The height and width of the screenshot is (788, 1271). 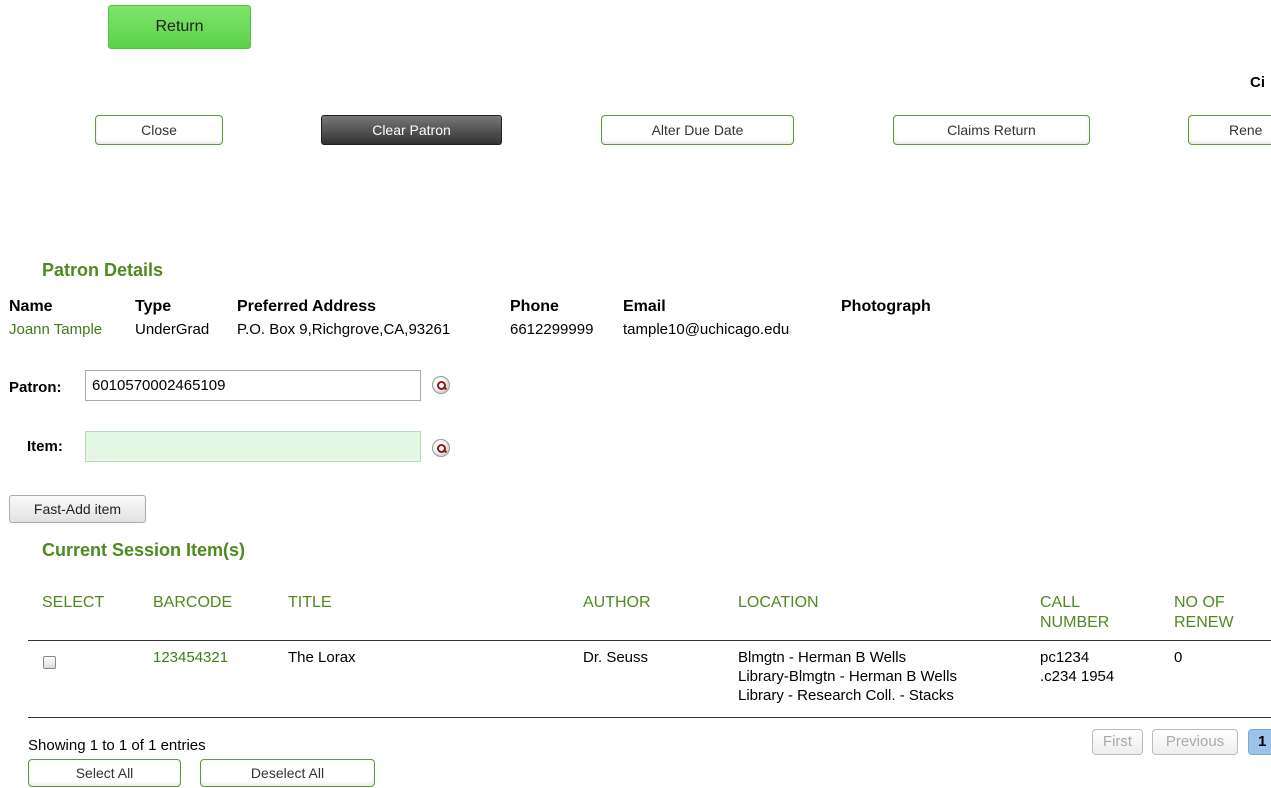 I want to click on row-location-line2: Library-Blmgtn - Herman B Wells, so click(x=847, y=676).